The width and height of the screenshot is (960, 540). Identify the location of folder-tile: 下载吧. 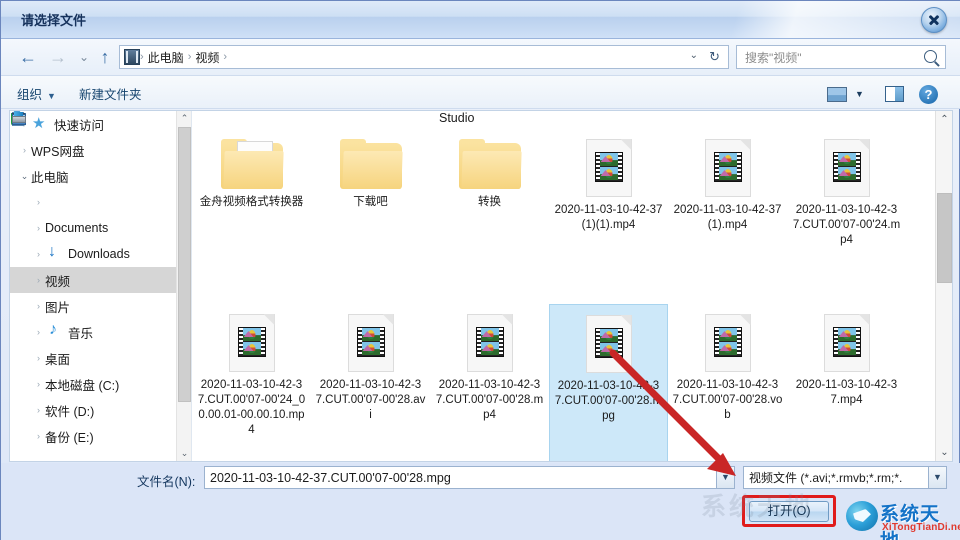
(370, 216).